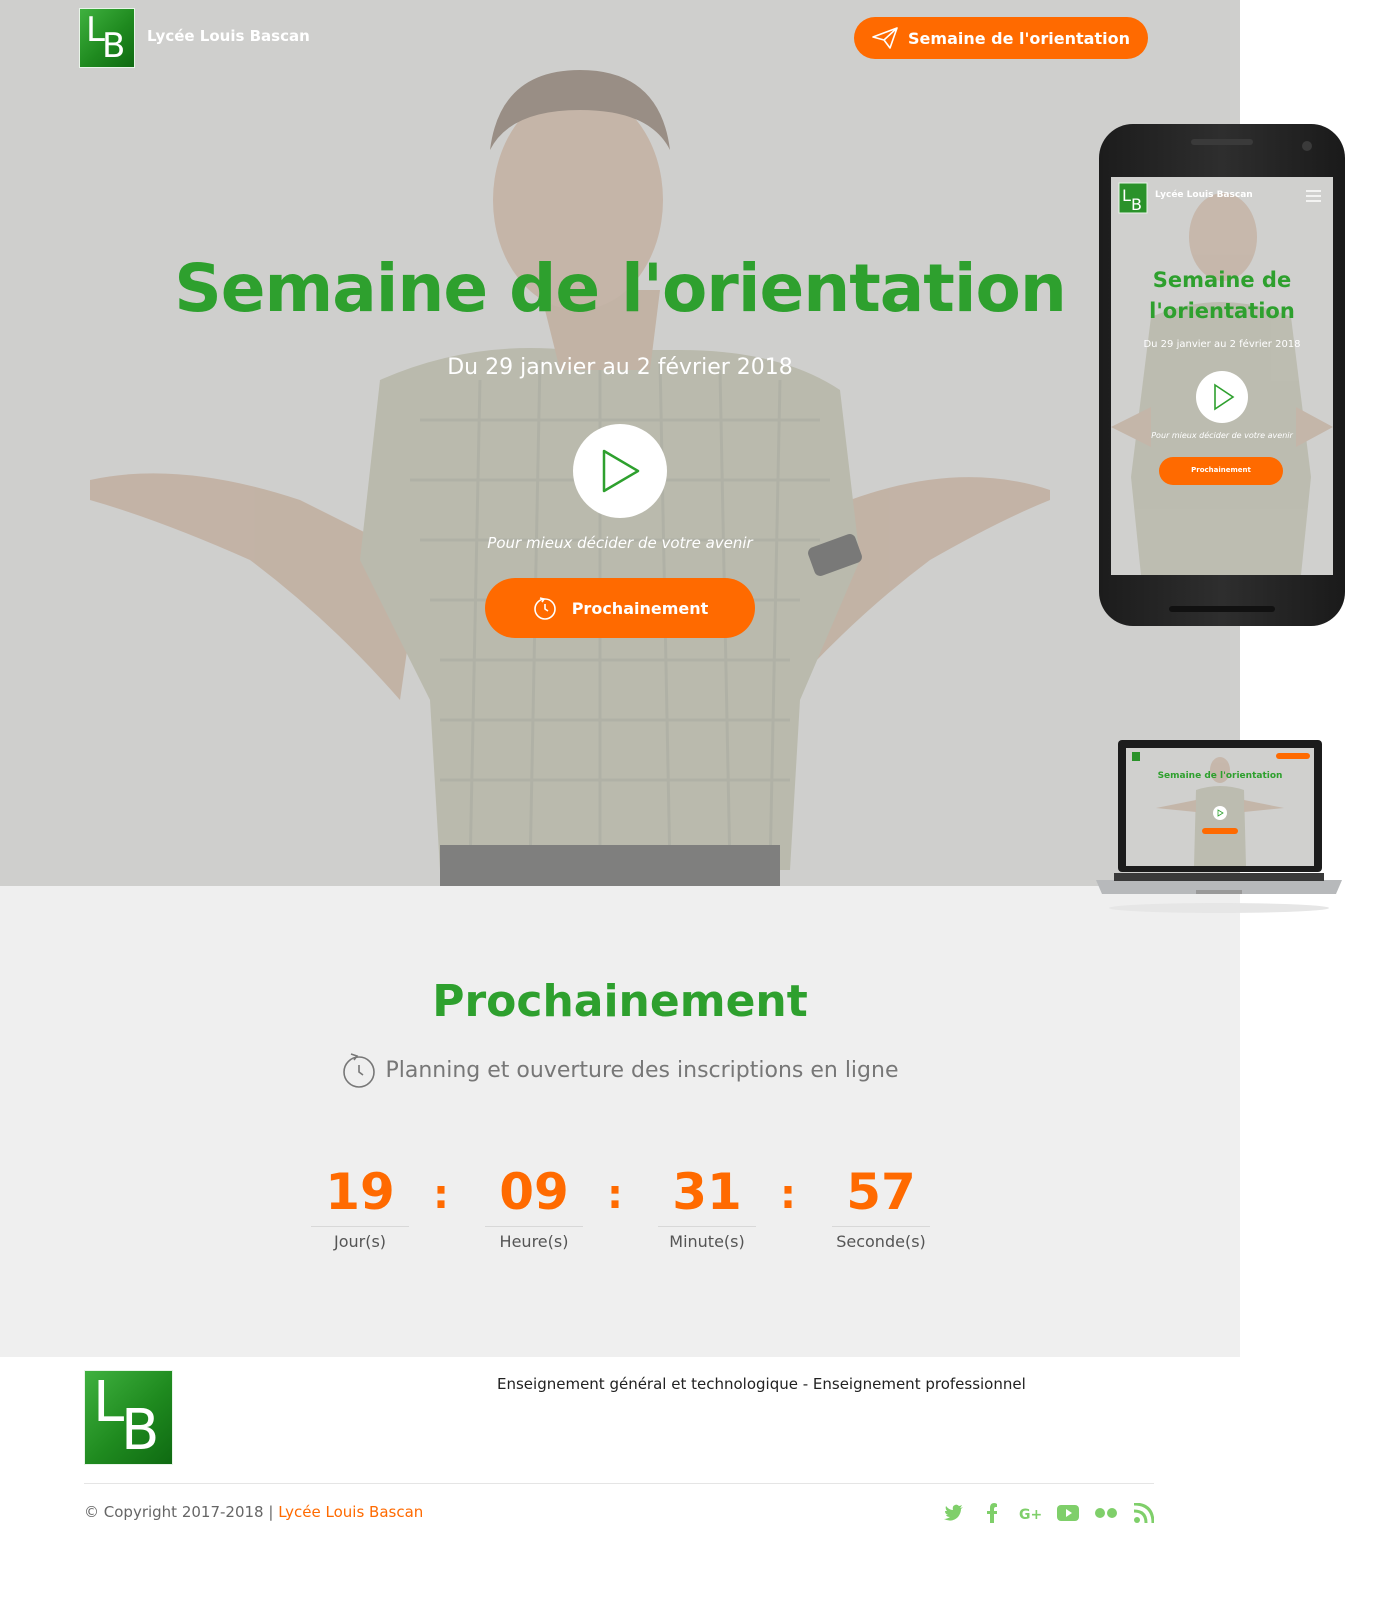  What do you see at coordinates (350, 1512) in the screenshot?
I see `copyright-brand-link: Lycée Louis Bascan` at bounding box center [350, 1512].